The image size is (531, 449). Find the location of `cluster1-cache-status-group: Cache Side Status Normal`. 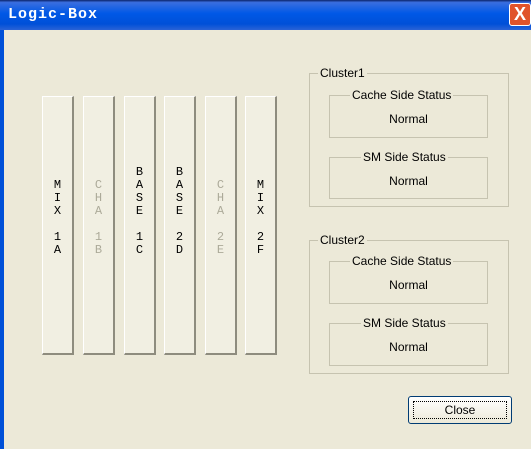

cluster1-cache-status-group: Cache Side Status Normal is located at coordinates (408, 113).